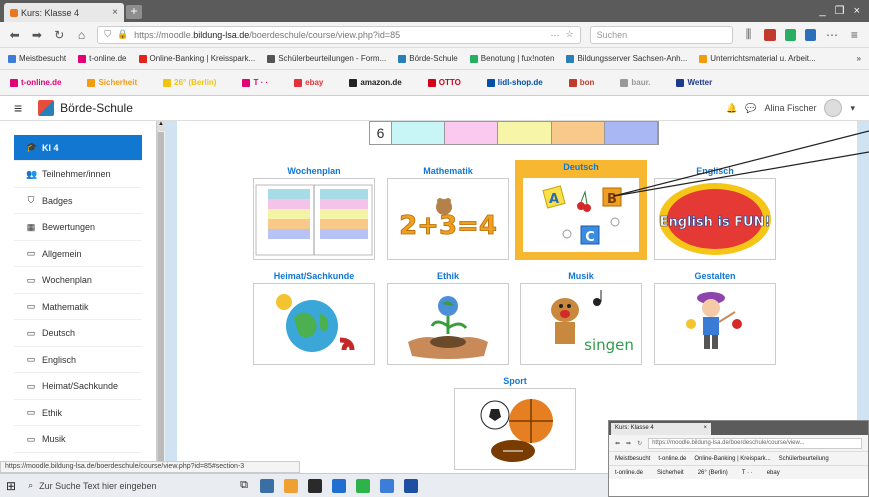 This screenshot has width=869, height=497. Describe the element at coordinates (78, 360) in the screenshot. I see `sidebar-item-englisch: ▭ Englisch` at that location.